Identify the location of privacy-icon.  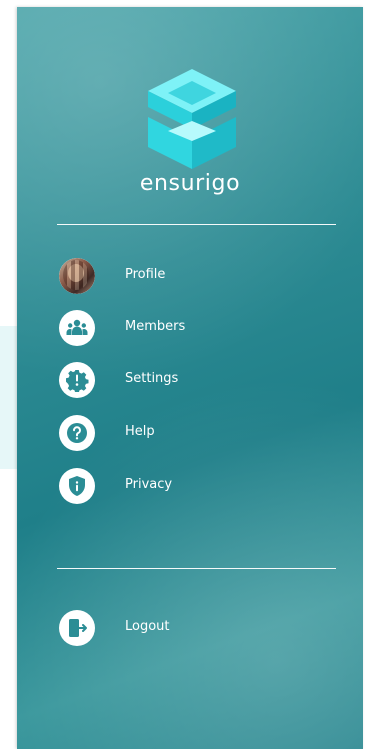
(77, 486).